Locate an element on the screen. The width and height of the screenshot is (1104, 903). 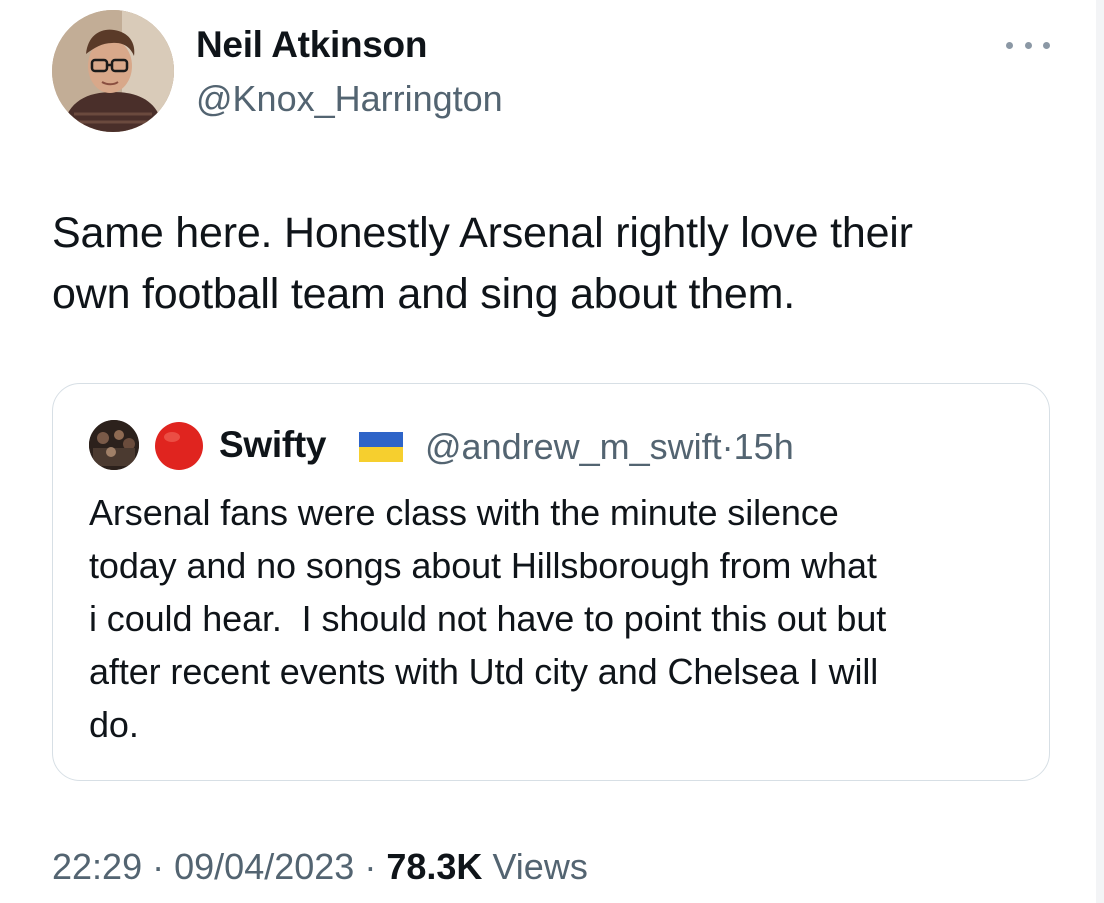
more-horizontal-icon is located at coordinates (1009, 45).